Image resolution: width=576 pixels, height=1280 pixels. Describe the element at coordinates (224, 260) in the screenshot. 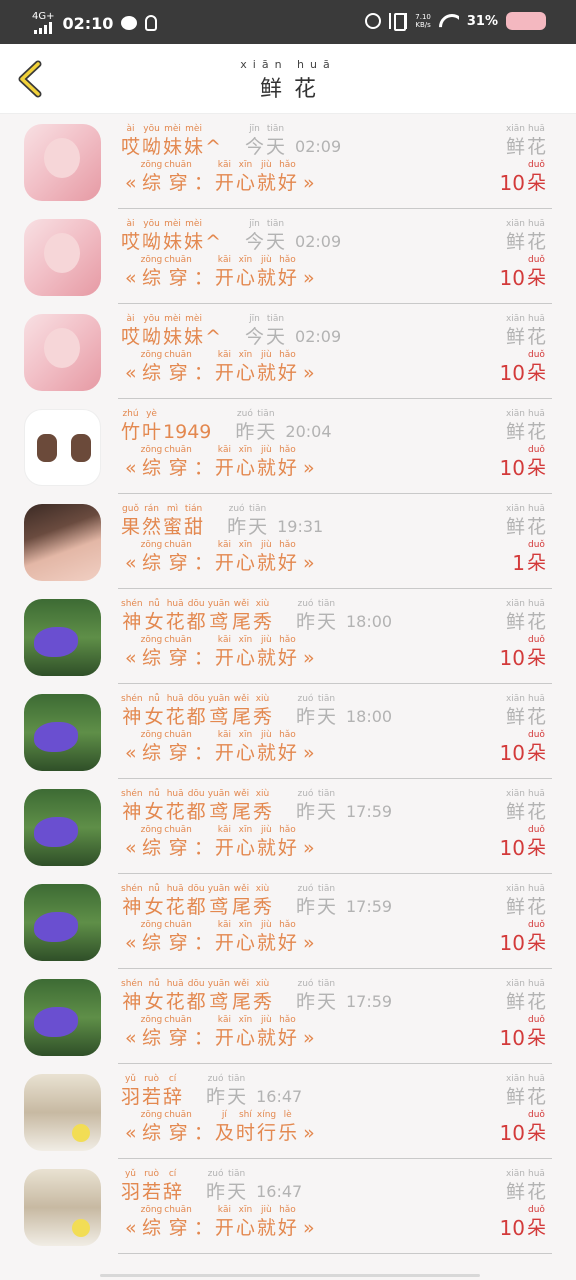

I see `pinyin: kāi` at that location.